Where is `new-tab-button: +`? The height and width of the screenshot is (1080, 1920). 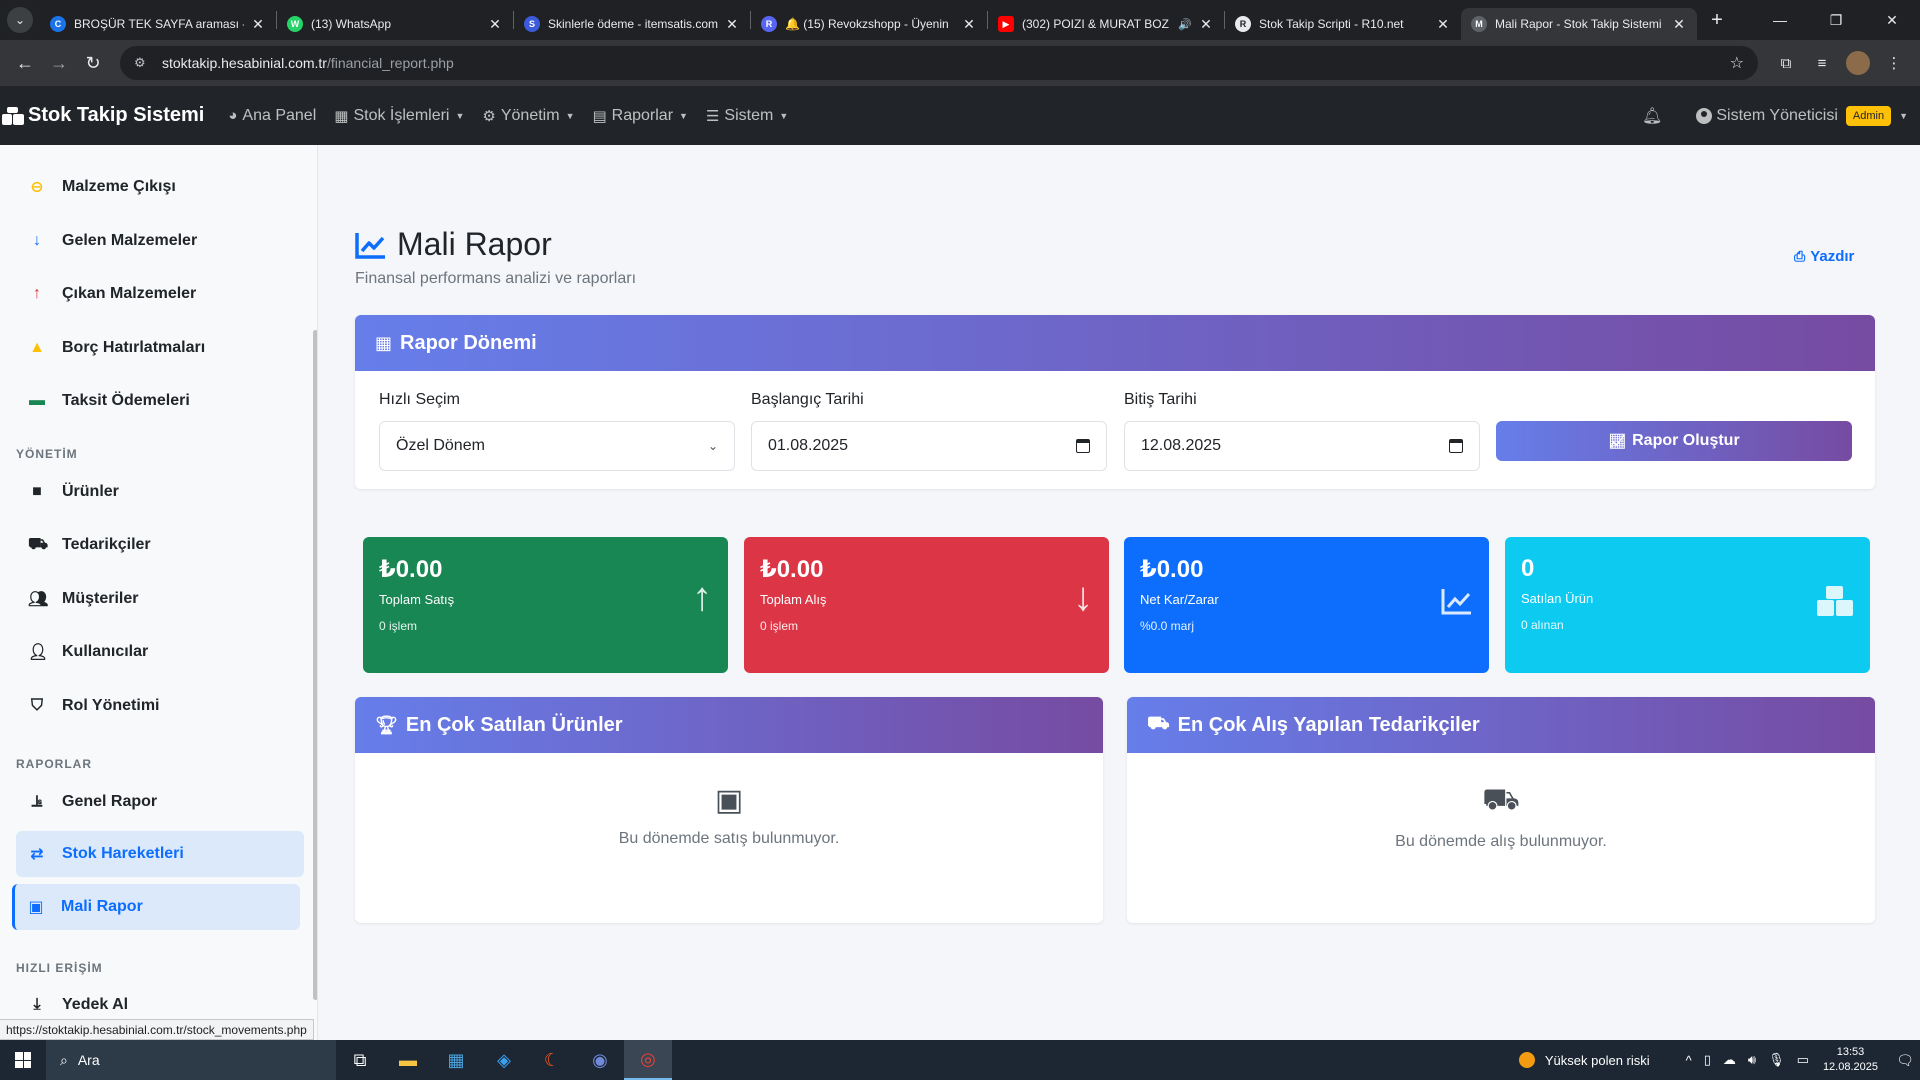 new-tab-button: + is located at coordinates (1717, 20).